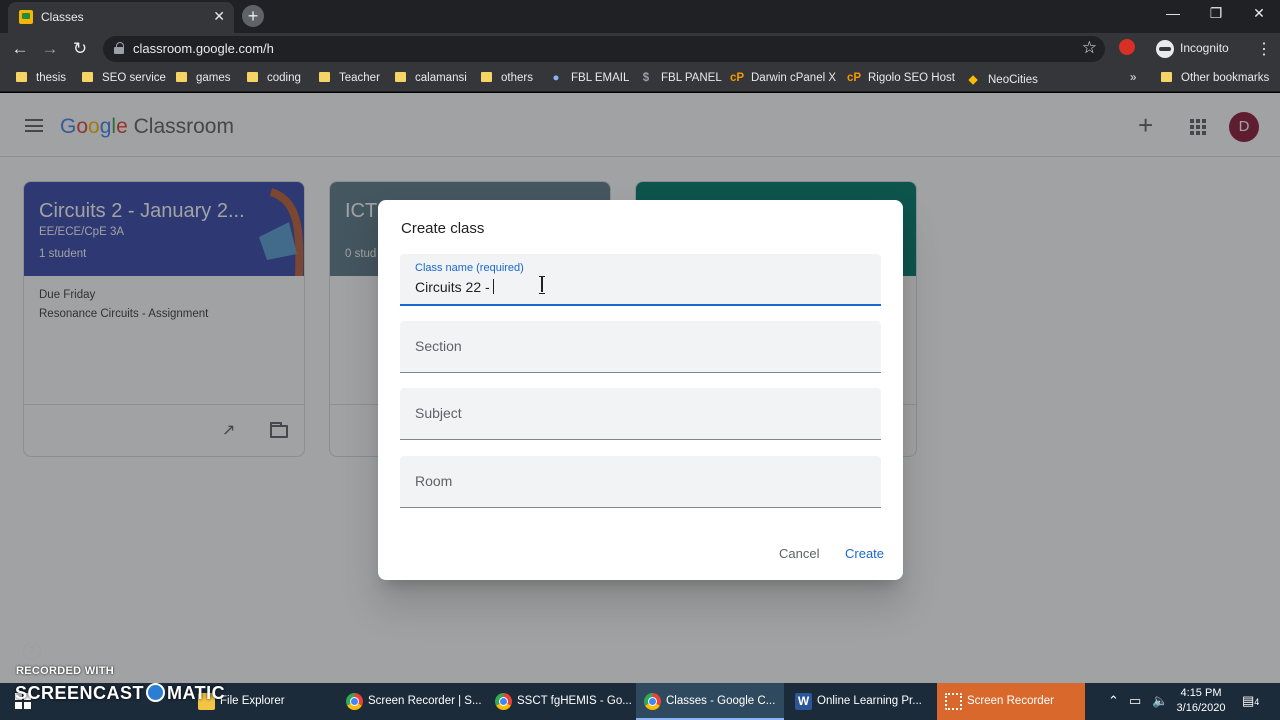  I want to click on browser-toolbar: ← → ↻ classroom.google.com/h ☆, so click(640, 49).